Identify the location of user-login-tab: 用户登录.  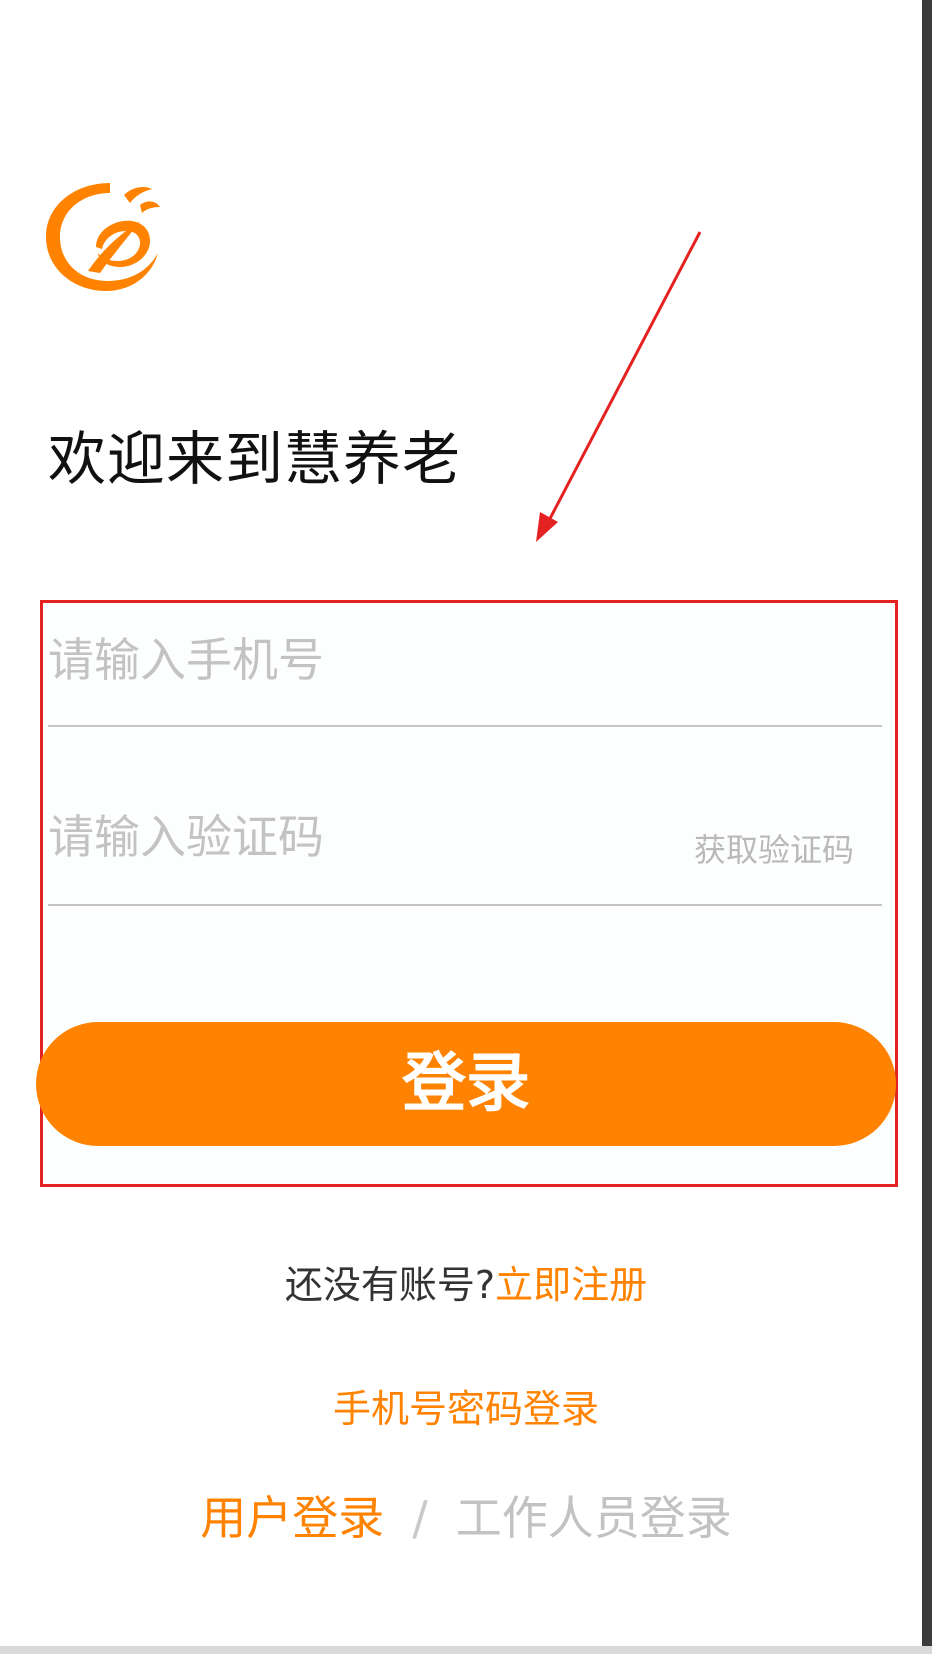
(292, 1518).